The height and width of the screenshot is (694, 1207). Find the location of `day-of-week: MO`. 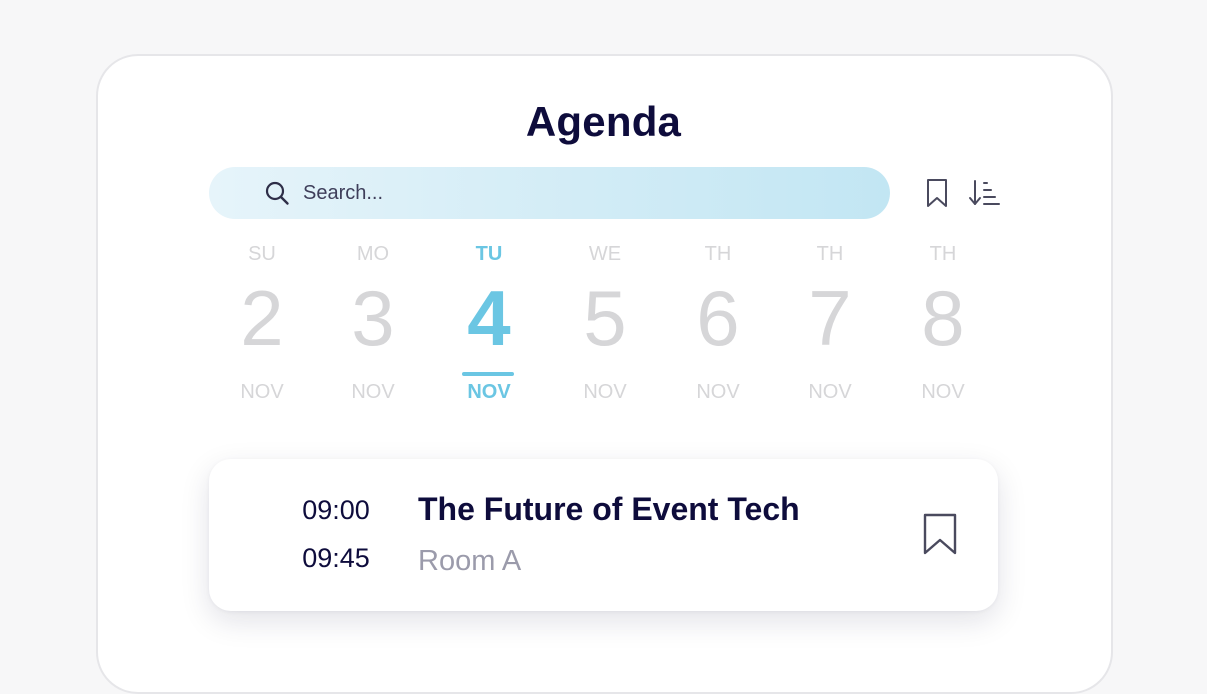

day-of-week: MO is located at coordinates (373, 254).